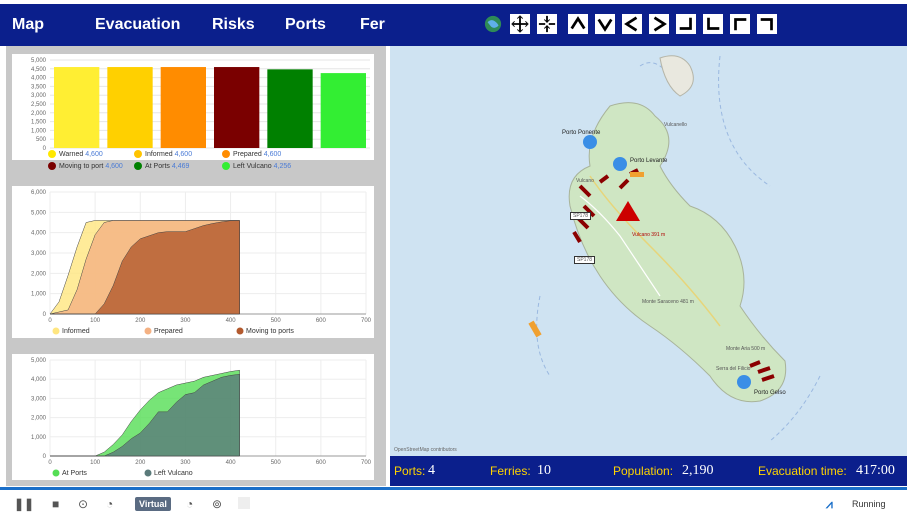 Image resolution: width=907 pixels, height=517 pixels. What do you see at coordinates (305, 25) in the screenshot?
I see `menu-ports: Ports` at bounding box center [305, 25].